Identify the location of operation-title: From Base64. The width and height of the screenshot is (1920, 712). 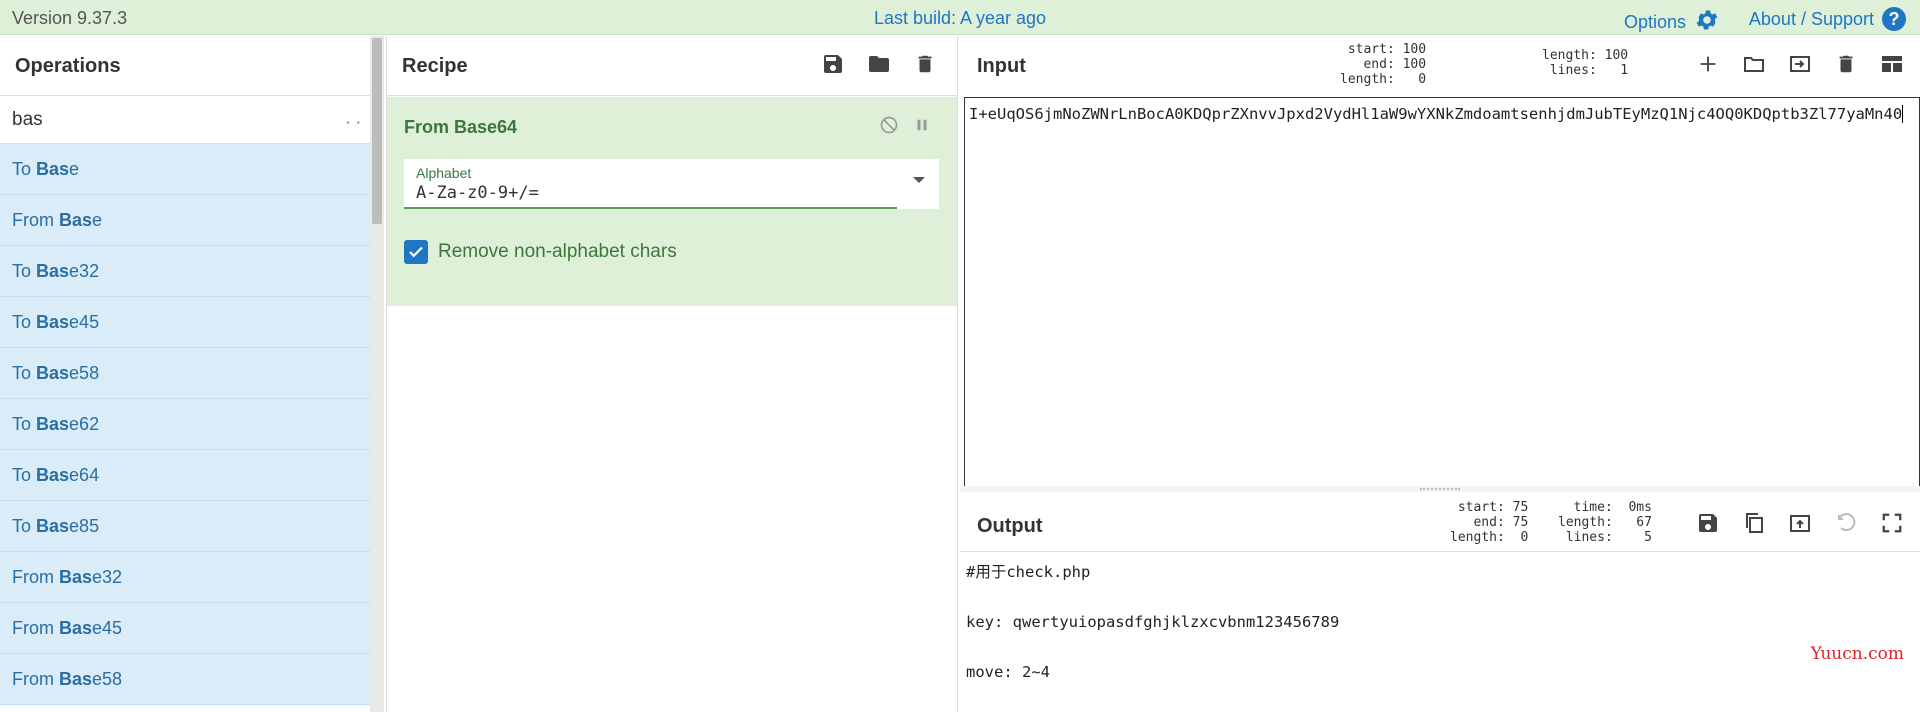
(461, 127).